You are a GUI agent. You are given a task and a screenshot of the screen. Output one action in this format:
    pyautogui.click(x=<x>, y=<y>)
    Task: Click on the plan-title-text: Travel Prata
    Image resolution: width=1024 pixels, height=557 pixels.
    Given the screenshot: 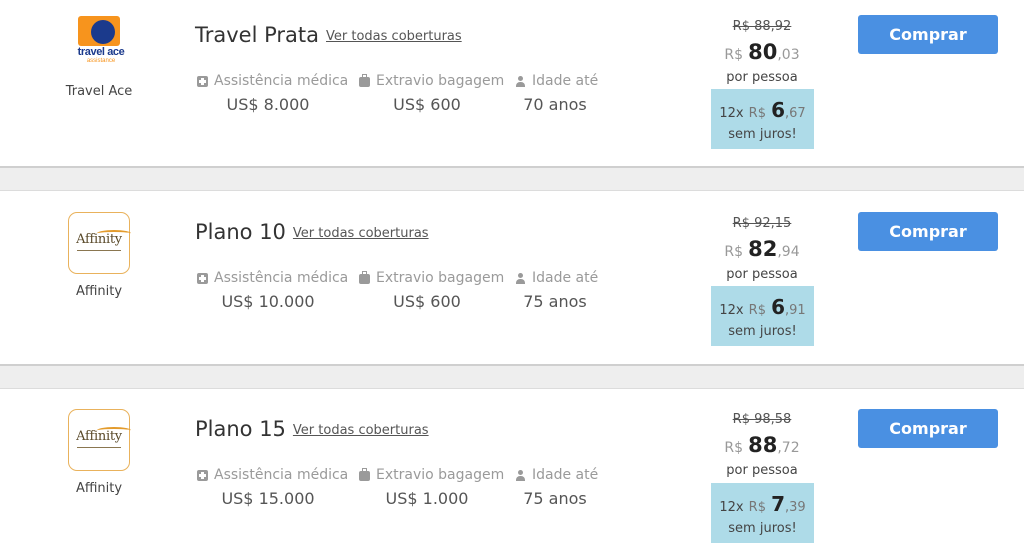 What is the action you would take?
    pyautogui.click(x=257, y=35)
    